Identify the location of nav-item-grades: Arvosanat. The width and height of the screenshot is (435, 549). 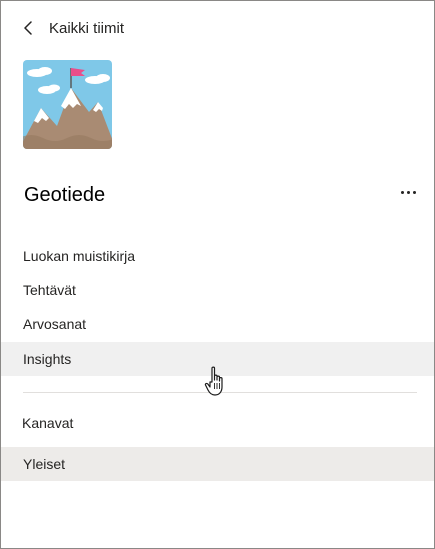
(217, 324).